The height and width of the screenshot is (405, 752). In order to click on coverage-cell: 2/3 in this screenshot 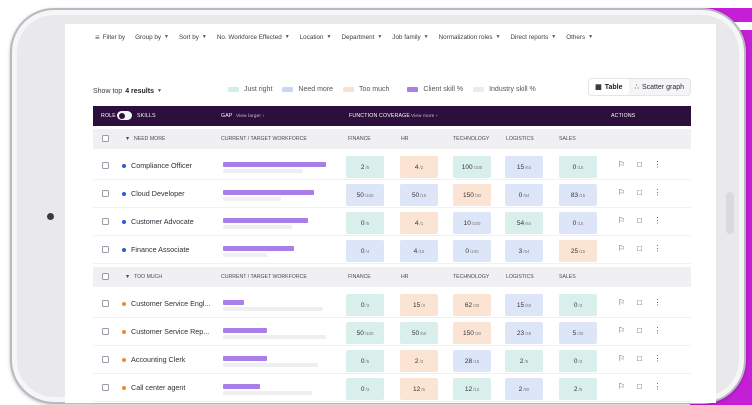, I will do `click(419, 361)`.